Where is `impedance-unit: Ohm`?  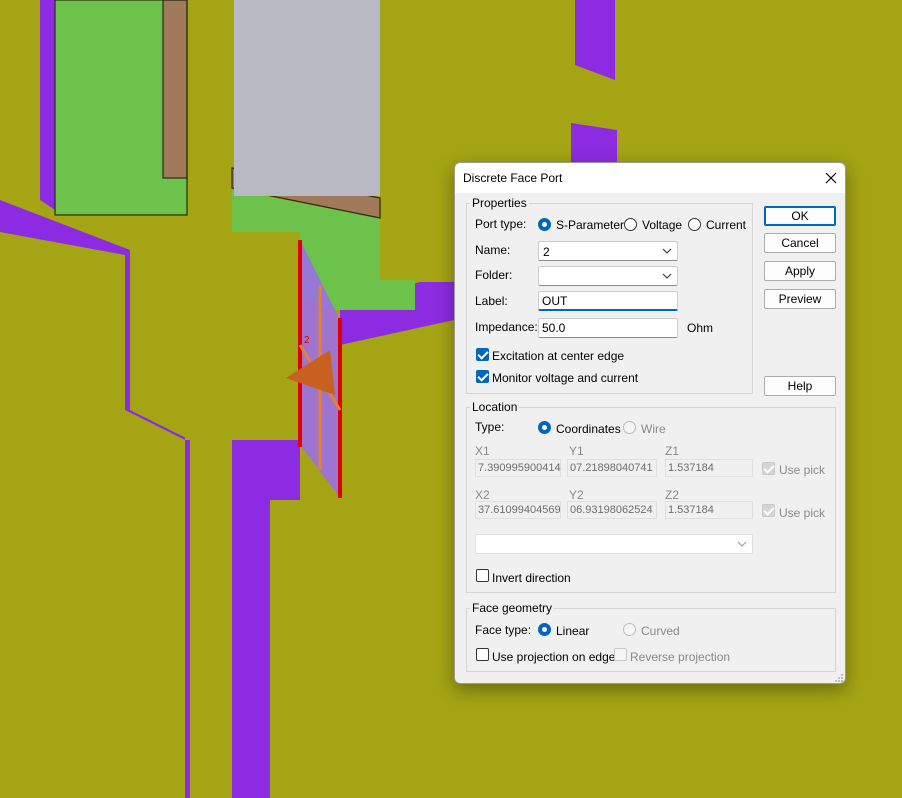 impedance-unit: Ohm is located at coordinates (700, 328).